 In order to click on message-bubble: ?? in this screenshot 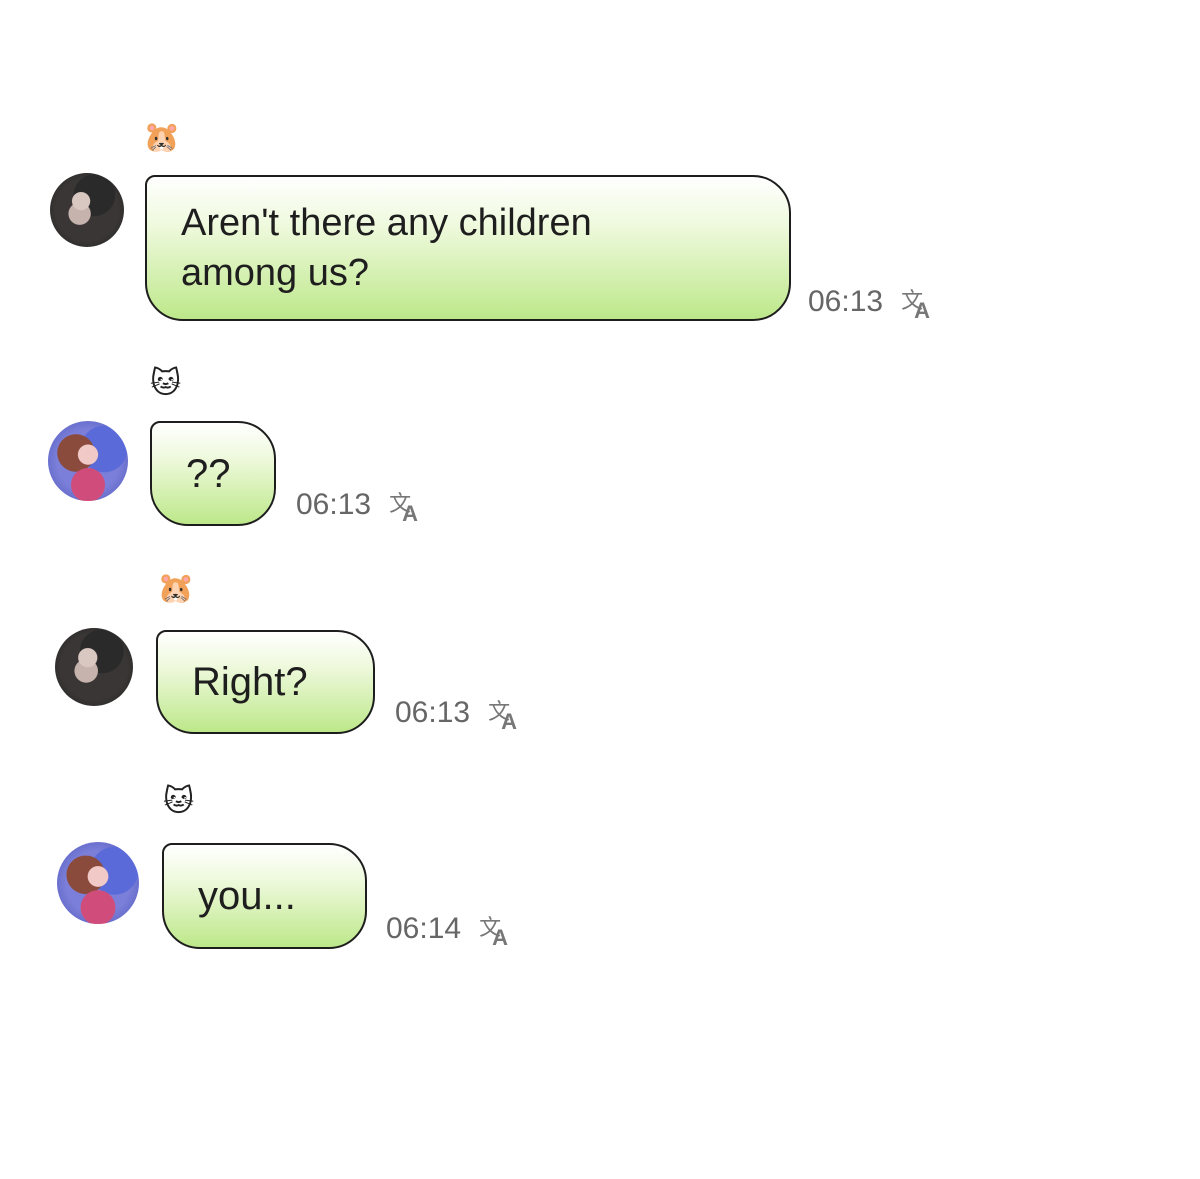, I will do `click(213, 473)`.